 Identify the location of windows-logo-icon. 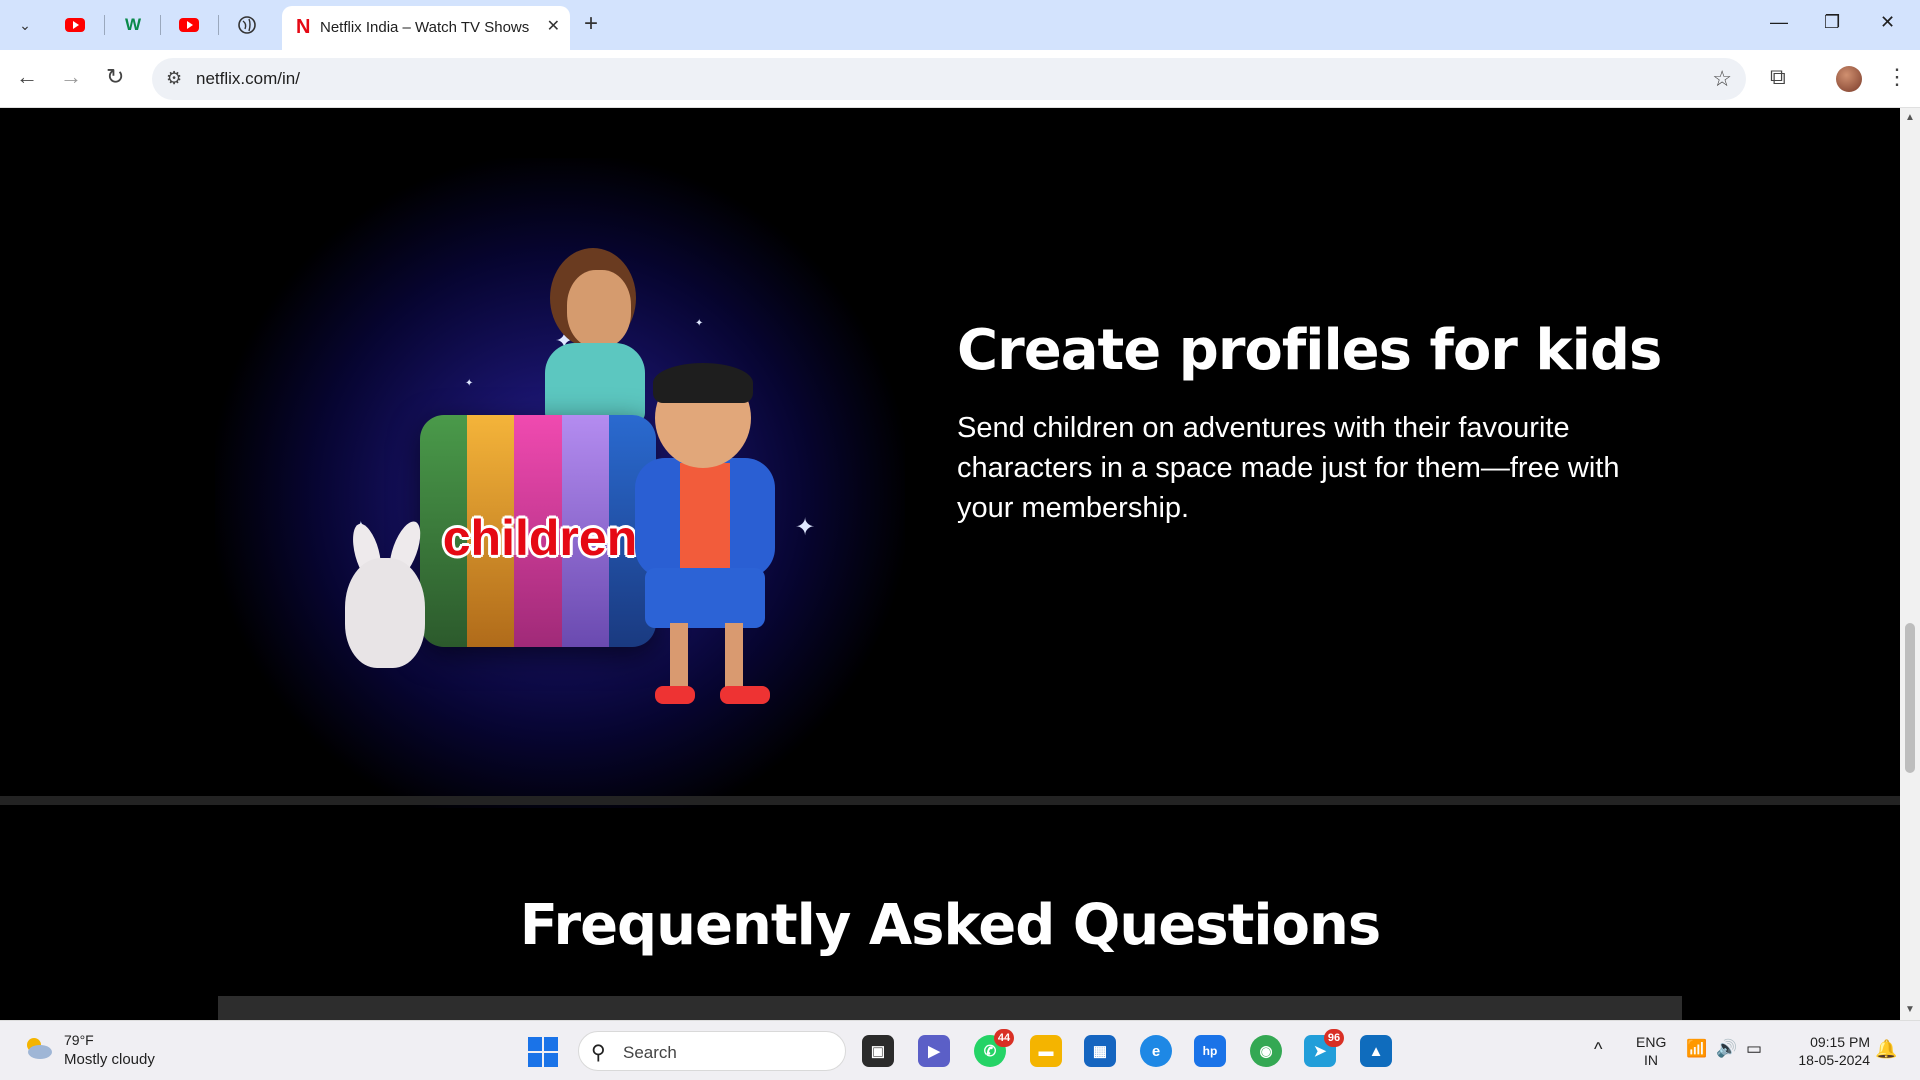
(535, 1044).